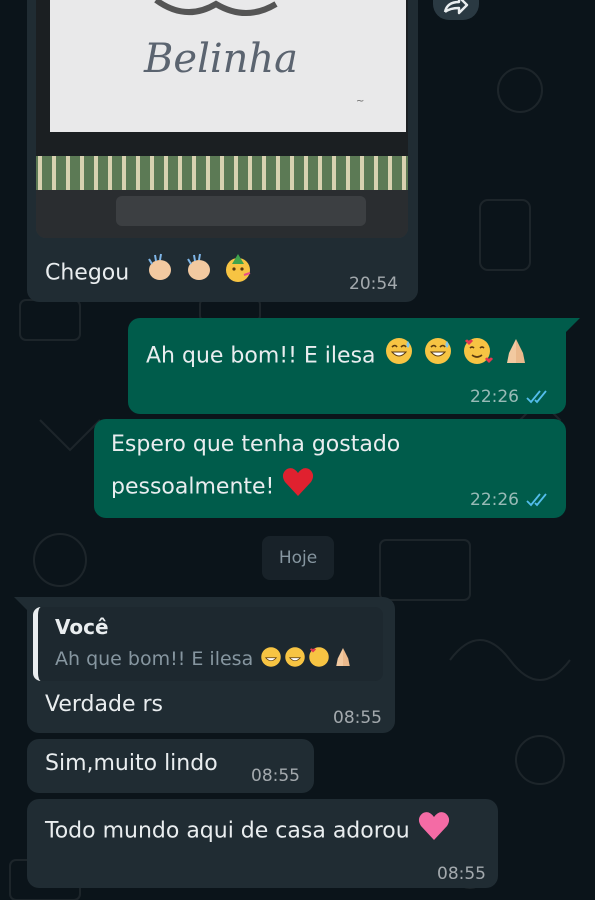 The height and width of the screenshot is (900, 595). I want to click on forward-icon, so click(456, 7).